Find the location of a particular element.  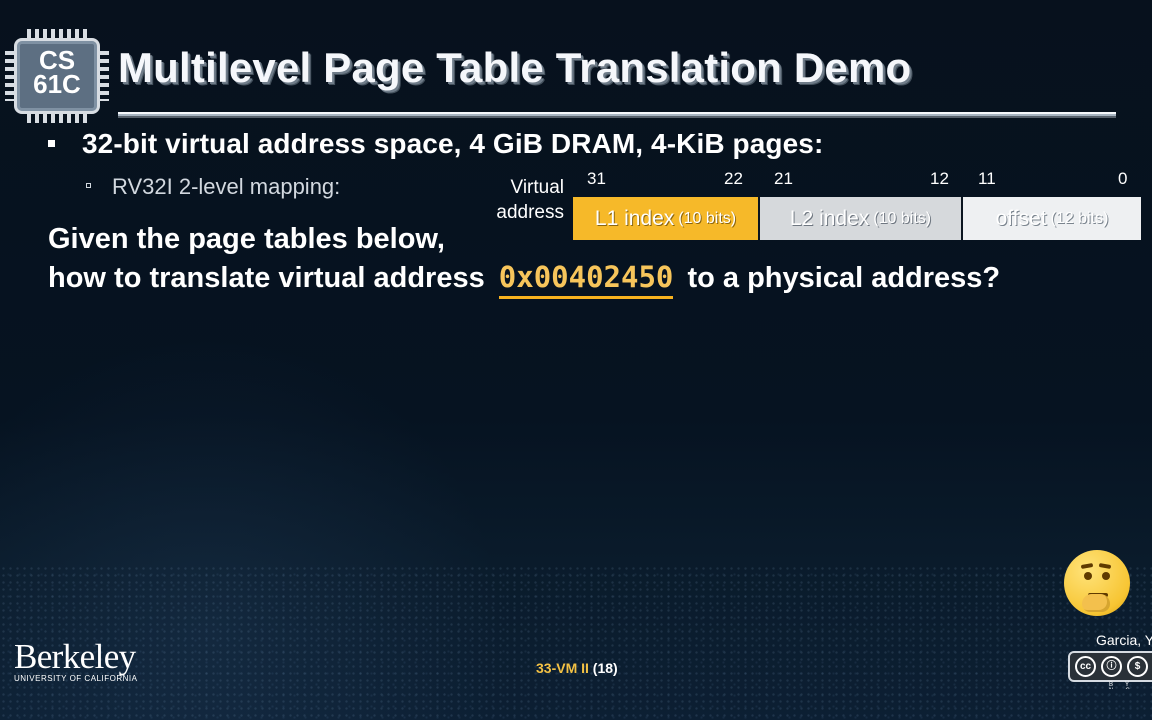

berkeley-name: Berkeley is located at coordinates (75, 656).